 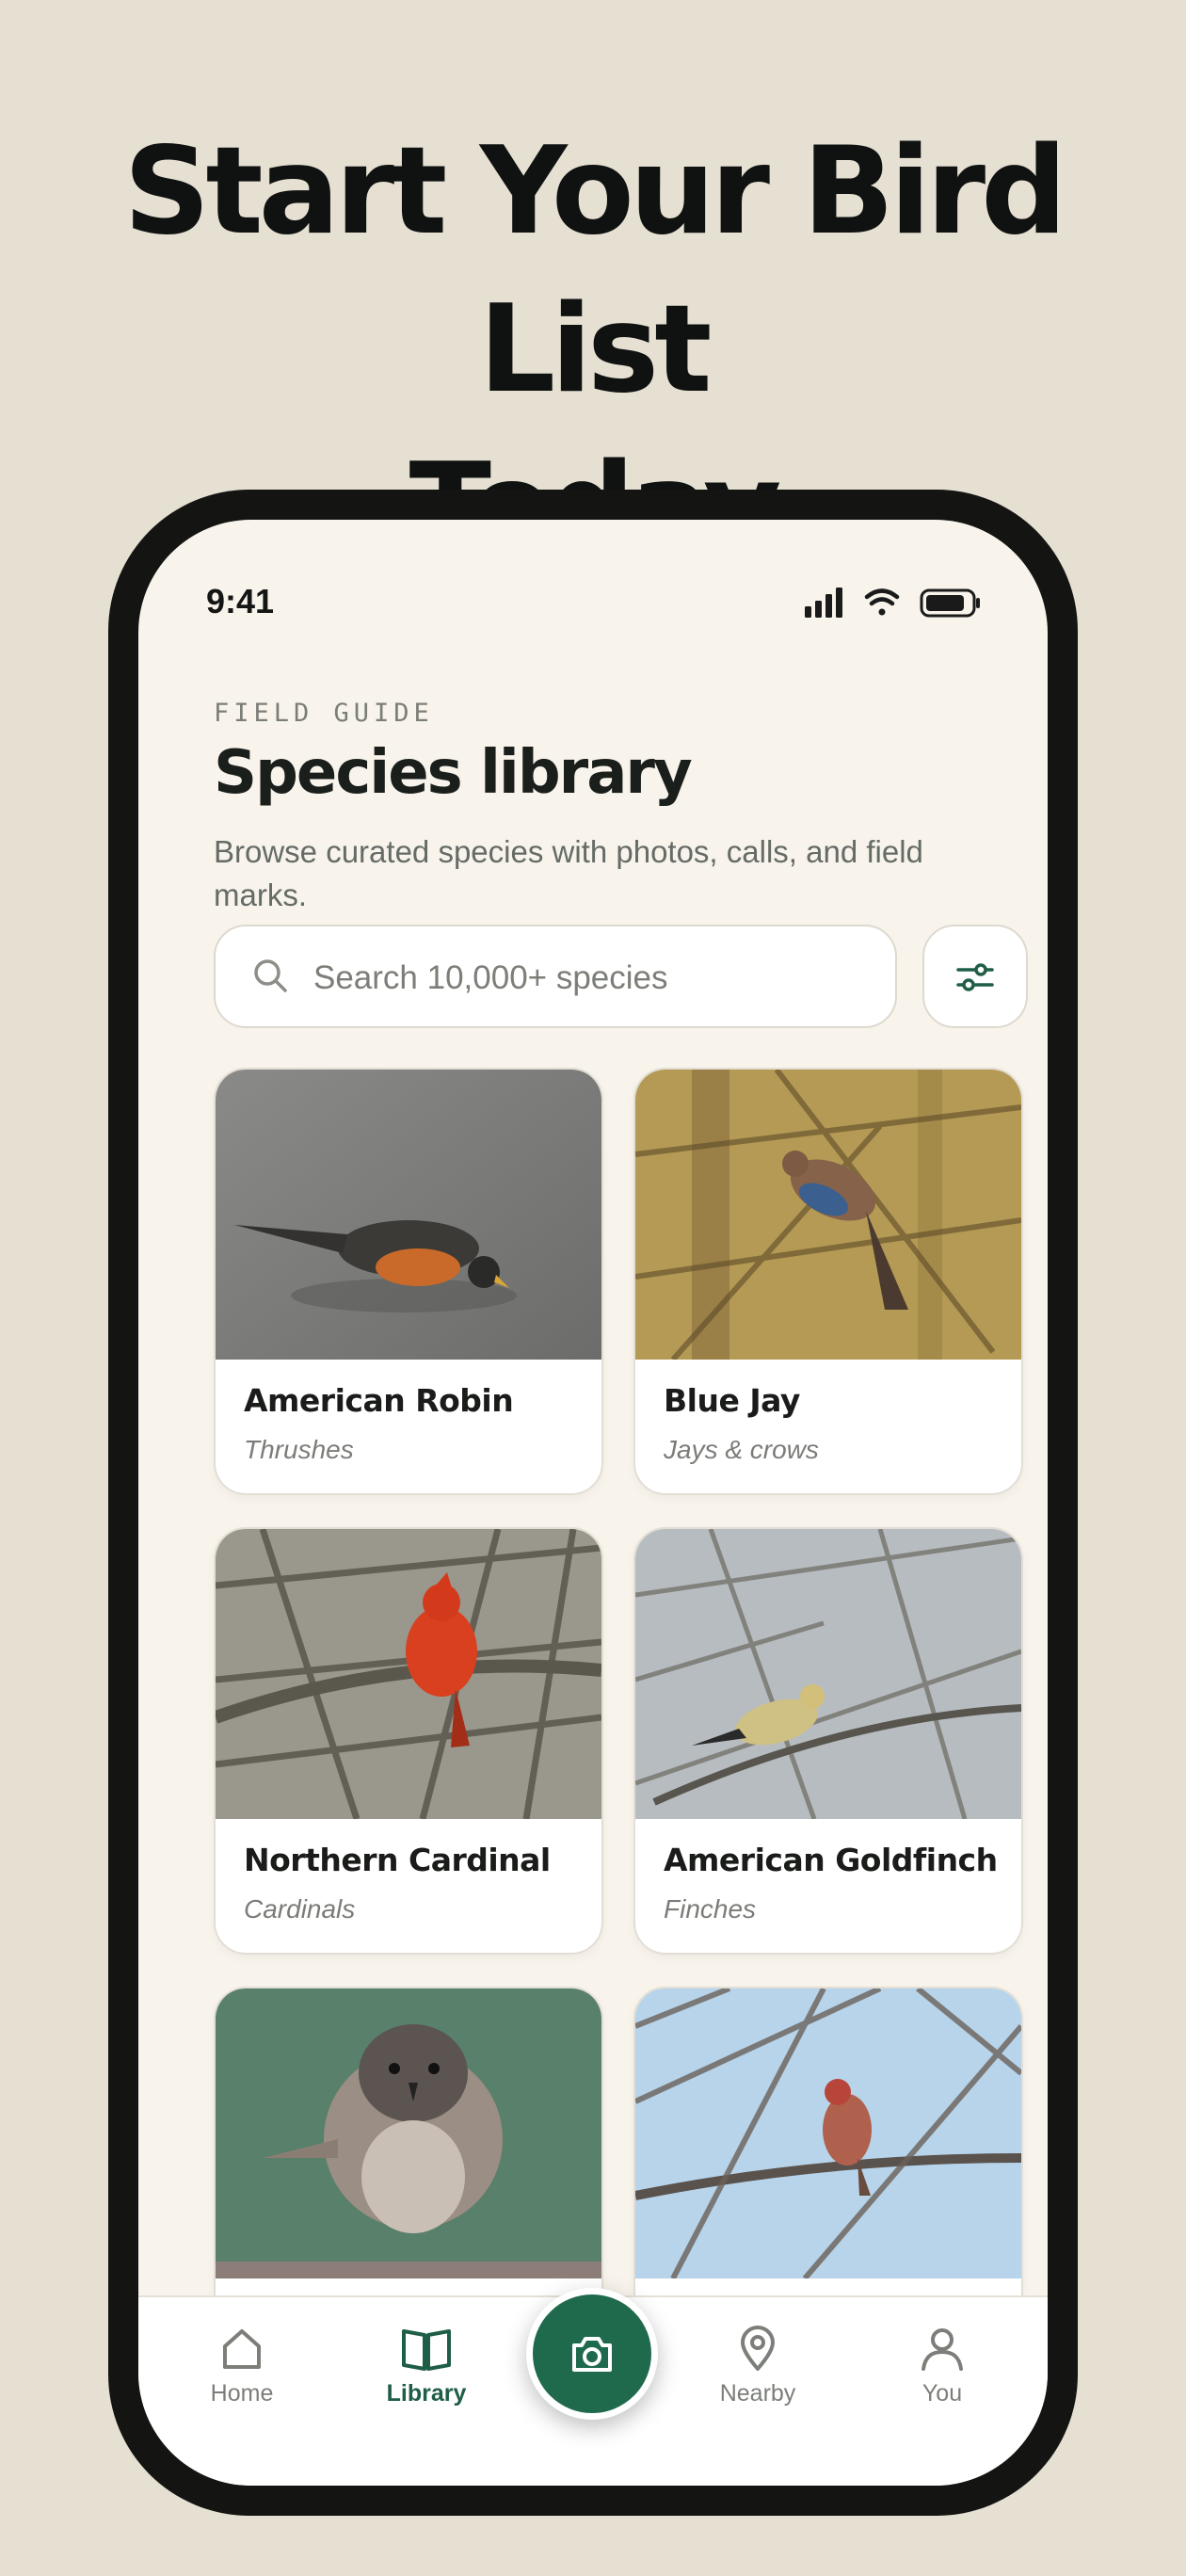 I want to click on species-family: Jays & crows, so click(x=741, y=1449).